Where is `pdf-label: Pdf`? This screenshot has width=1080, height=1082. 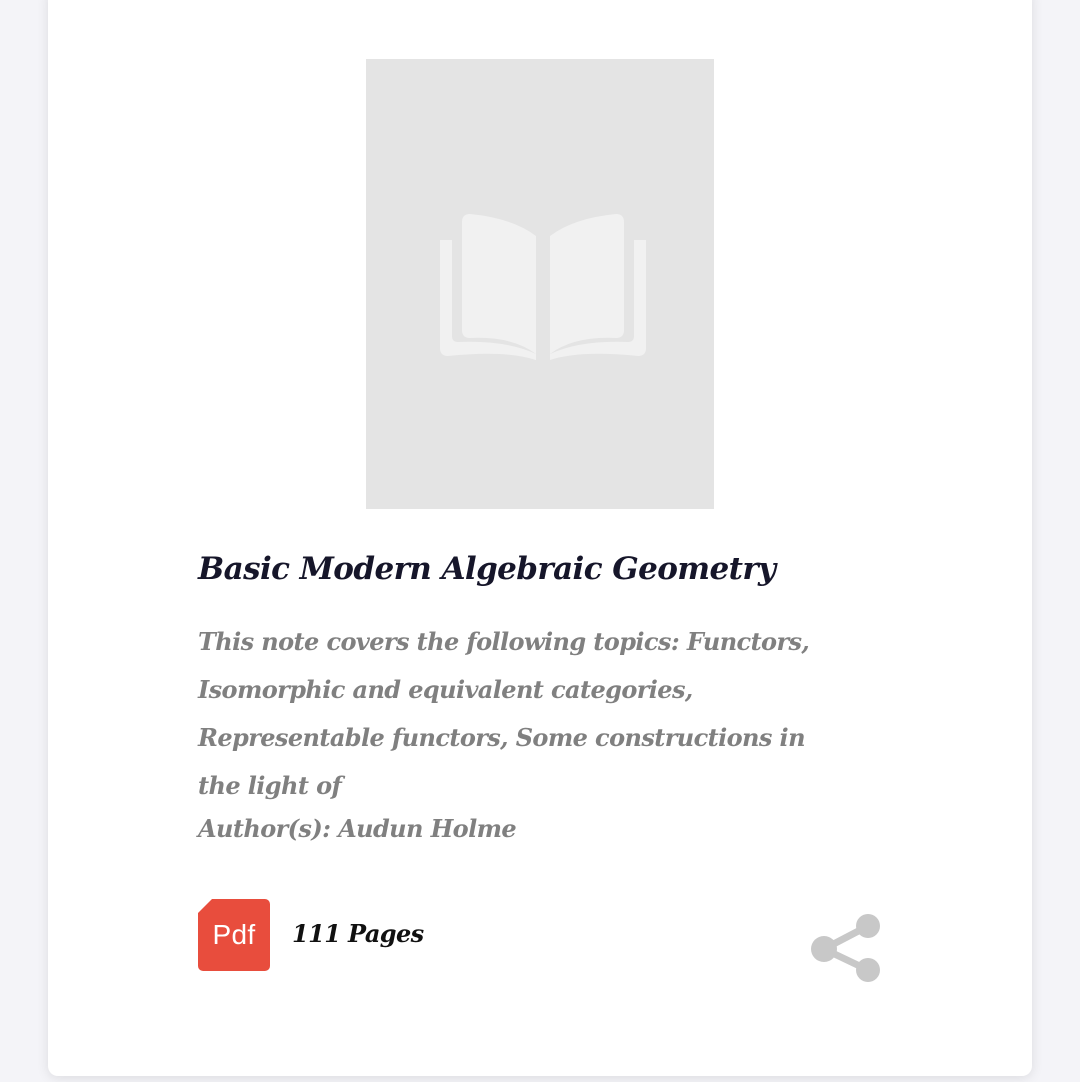 pdf-label: Pdf is located at coordinates (234, 934).